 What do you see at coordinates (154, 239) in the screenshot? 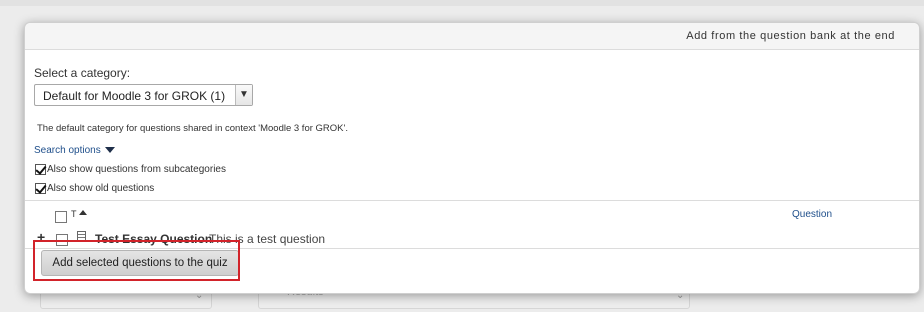
I see `question-name: Test Essay Question` at bounding box center [154, 239].